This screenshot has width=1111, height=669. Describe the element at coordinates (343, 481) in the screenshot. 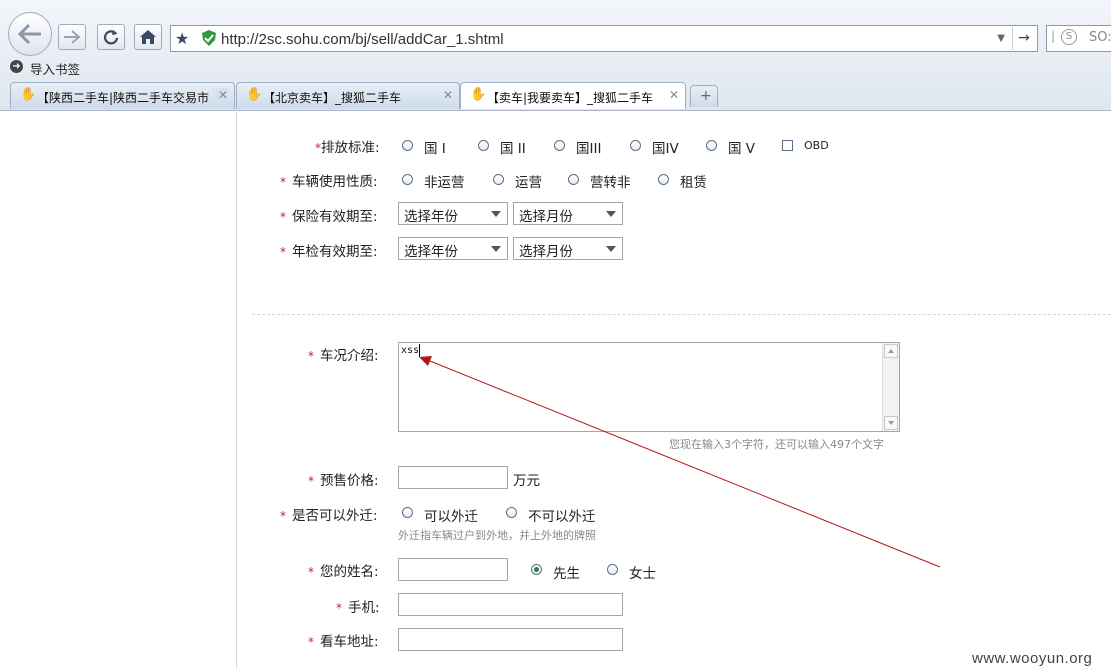

I see `price-label: * 预售价格:` at that location.